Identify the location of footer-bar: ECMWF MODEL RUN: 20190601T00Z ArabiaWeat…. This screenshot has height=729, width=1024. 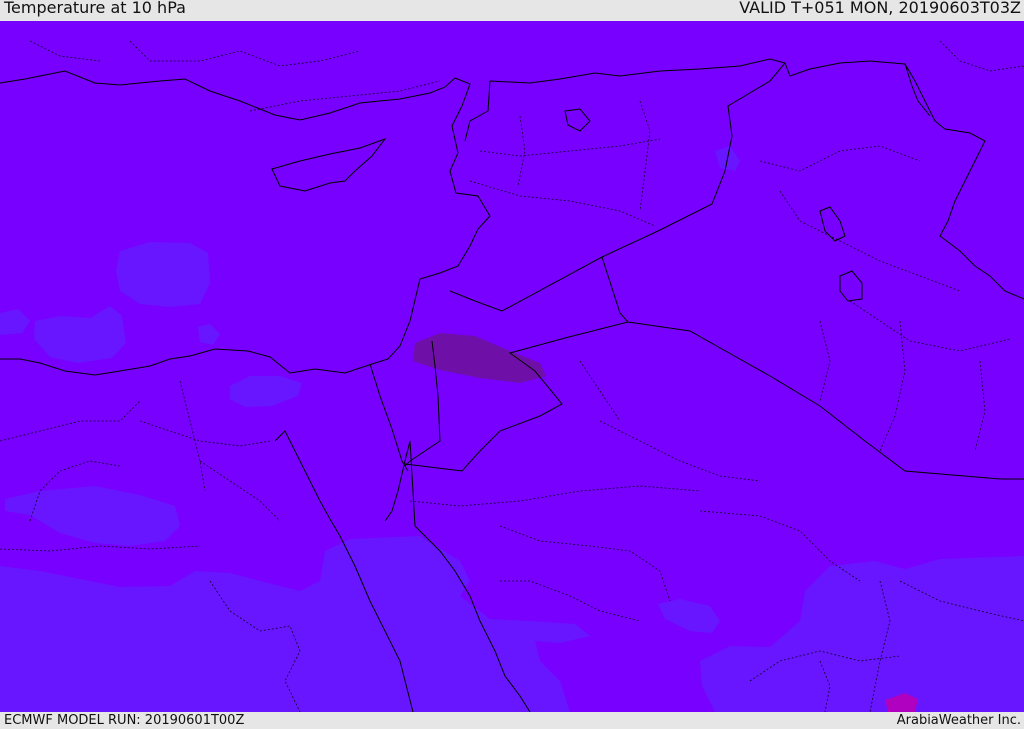
(512, 720).